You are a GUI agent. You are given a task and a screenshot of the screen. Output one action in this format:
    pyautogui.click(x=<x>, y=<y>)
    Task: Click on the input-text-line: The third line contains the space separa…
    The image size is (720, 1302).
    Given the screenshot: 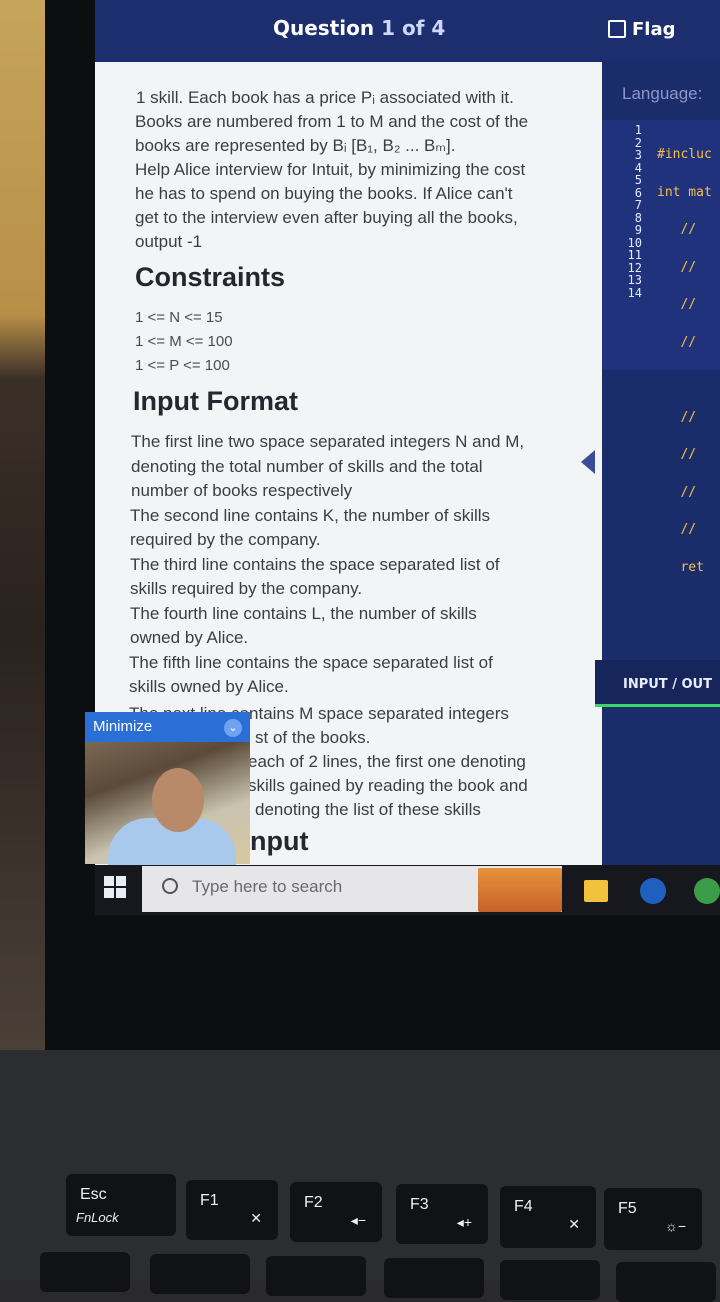 What is the action you would take?
    pyautogui.click(x=315, y=564)
    